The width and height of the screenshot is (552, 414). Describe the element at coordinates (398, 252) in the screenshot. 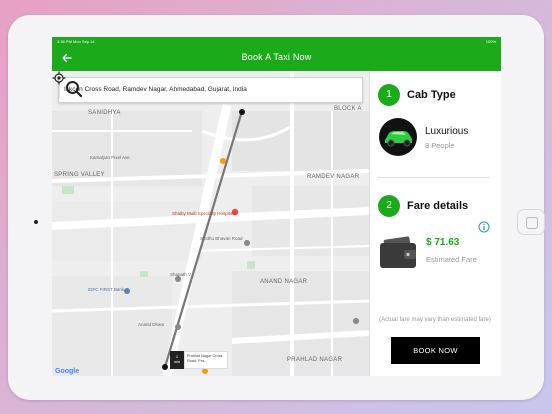

I see `wallet-icon` at that location.